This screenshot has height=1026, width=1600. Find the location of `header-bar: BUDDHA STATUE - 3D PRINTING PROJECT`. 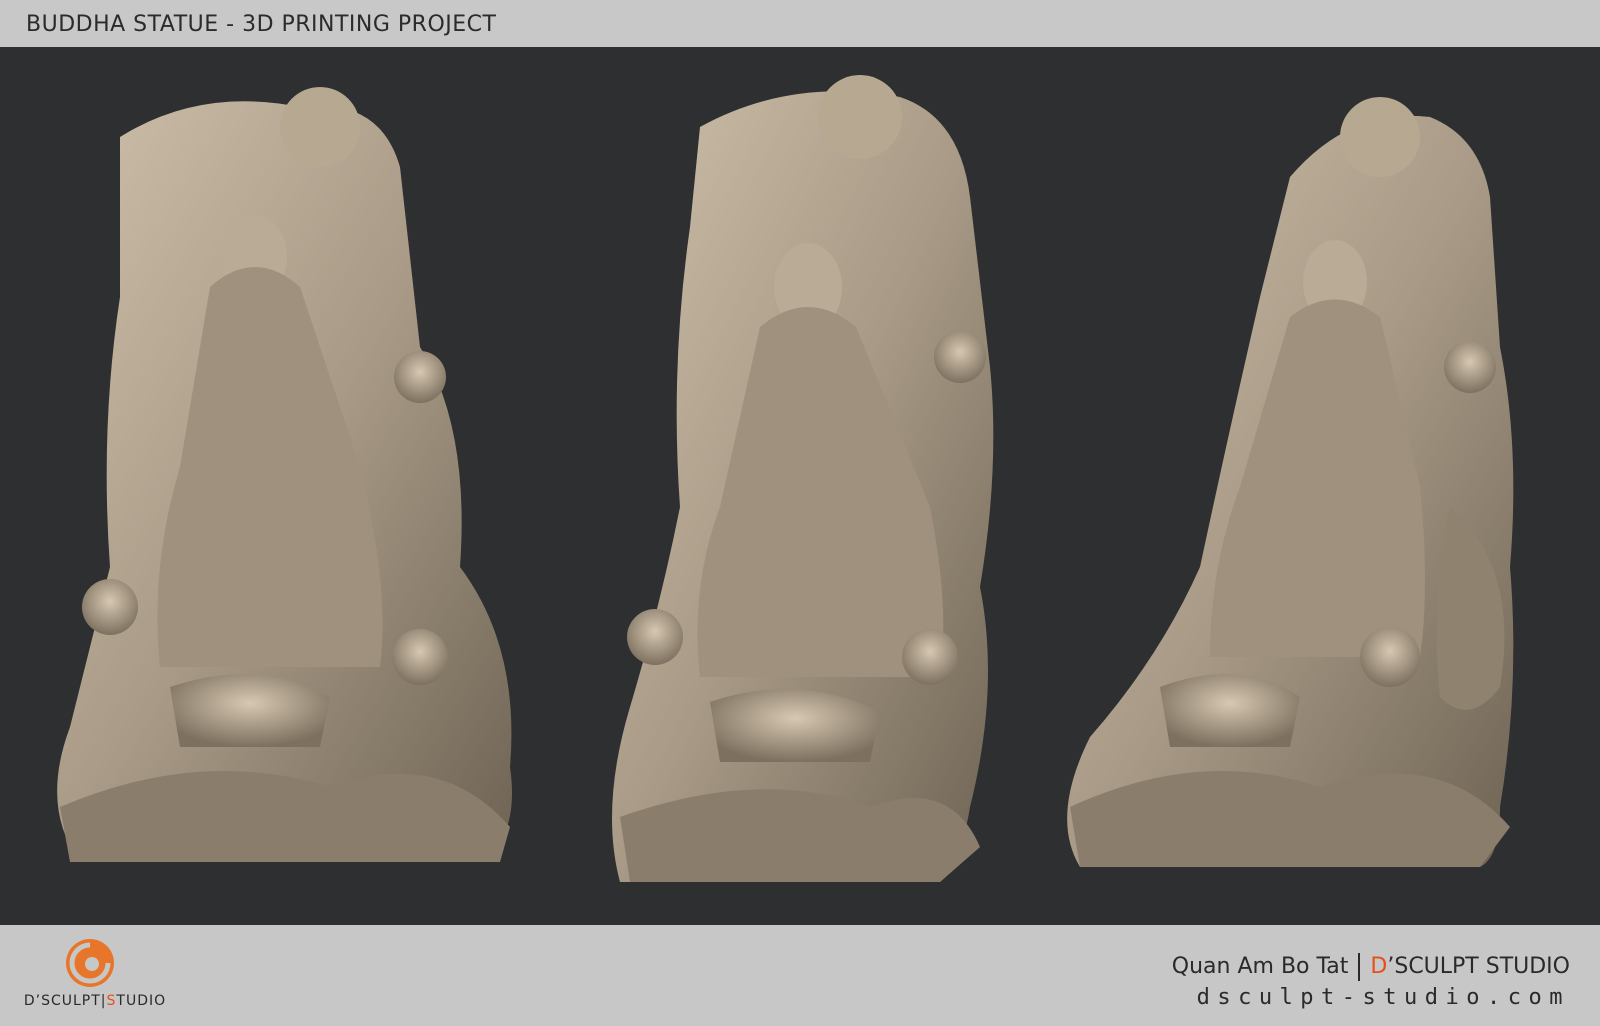

header-bar: BUDDHA STATUE - 3D PRINTING PROJECT is located at coordinates (800, 23).